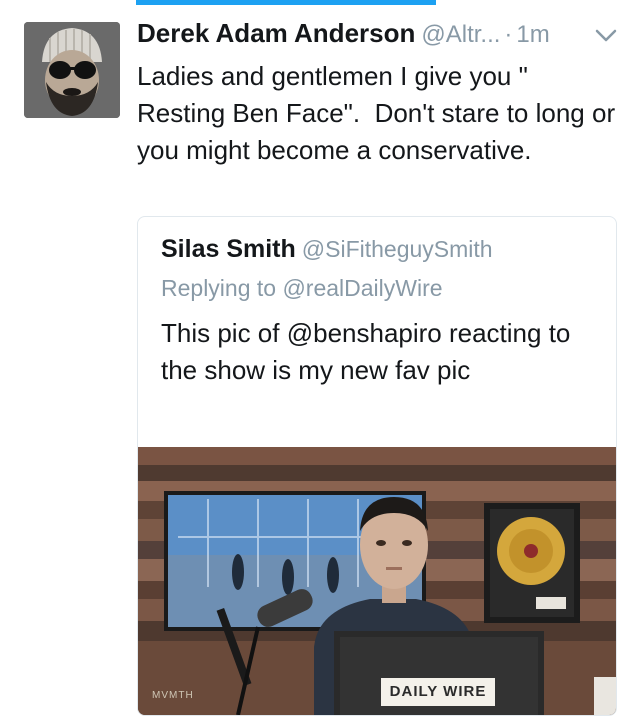 The height and width of the screenshot is (722, 640). What do you see at coordinates (532, 34) in the screenshot?
I see `timestamp: 1m` at bounding box center [532, 34].